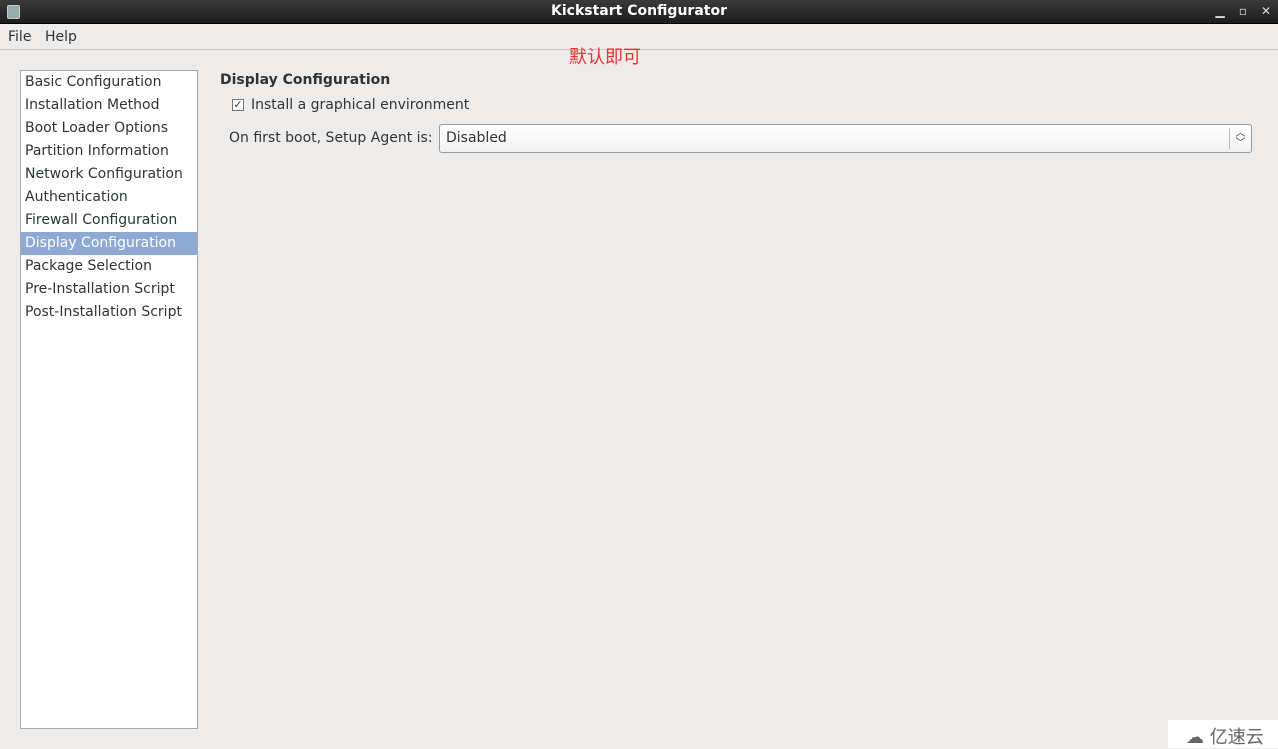 This screenshot has height=749, width=1278. What do you see at coordinates (476, 138) in the screenshot?
I see `setup-agent-value: Disabled` at bounding box center [476, 138].